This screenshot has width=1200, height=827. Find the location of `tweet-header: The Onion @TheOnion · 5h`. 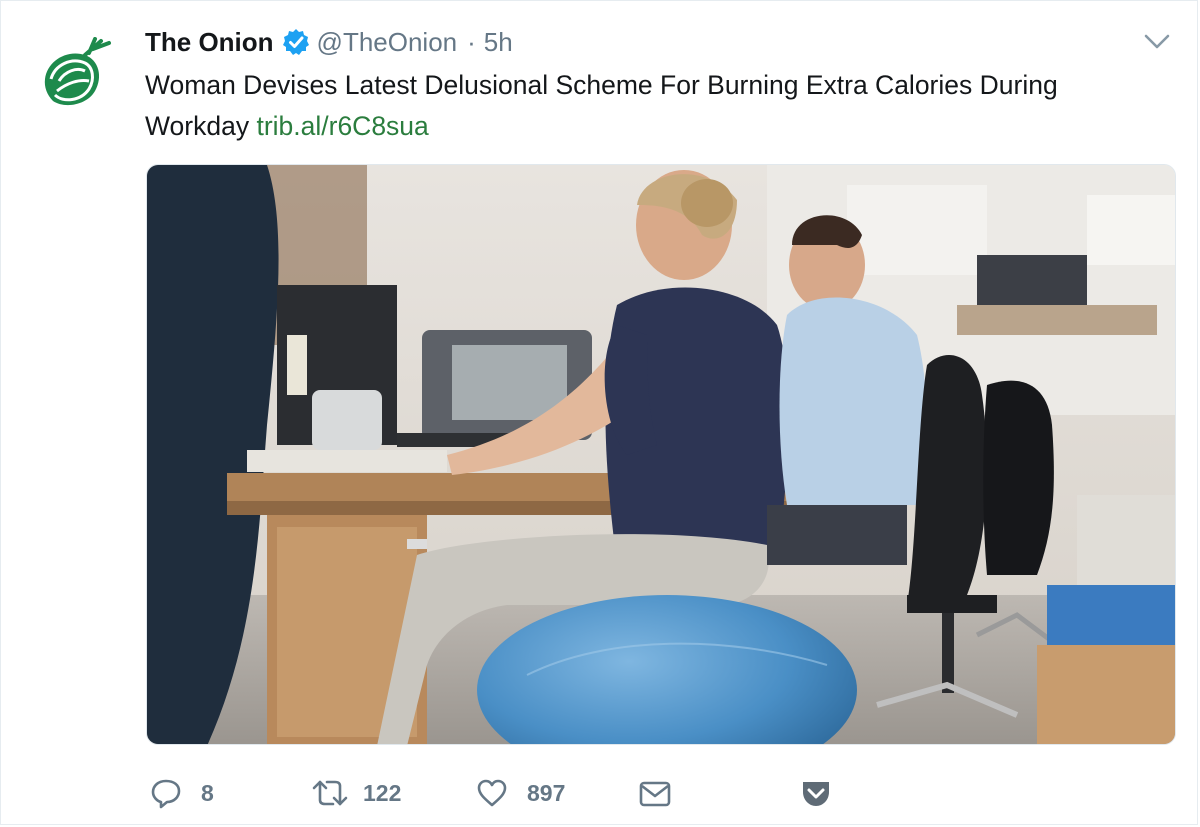

tweet-header: The Onion @TheOnion · 5h is located at coordinates (329, 42).